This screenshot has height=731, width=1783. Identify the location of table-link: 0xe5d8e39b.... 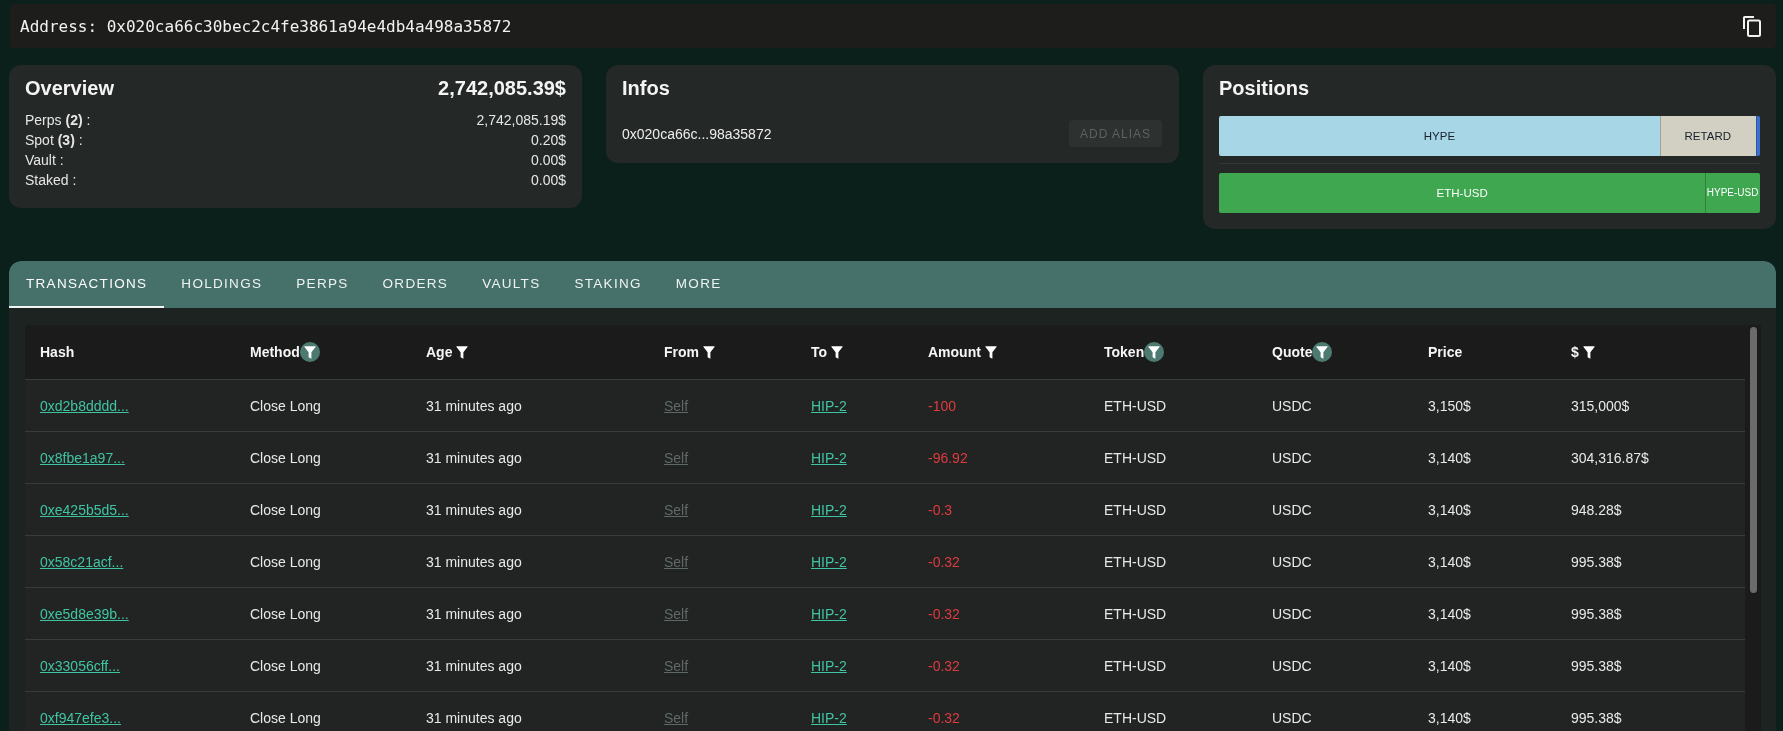
(84, 613).